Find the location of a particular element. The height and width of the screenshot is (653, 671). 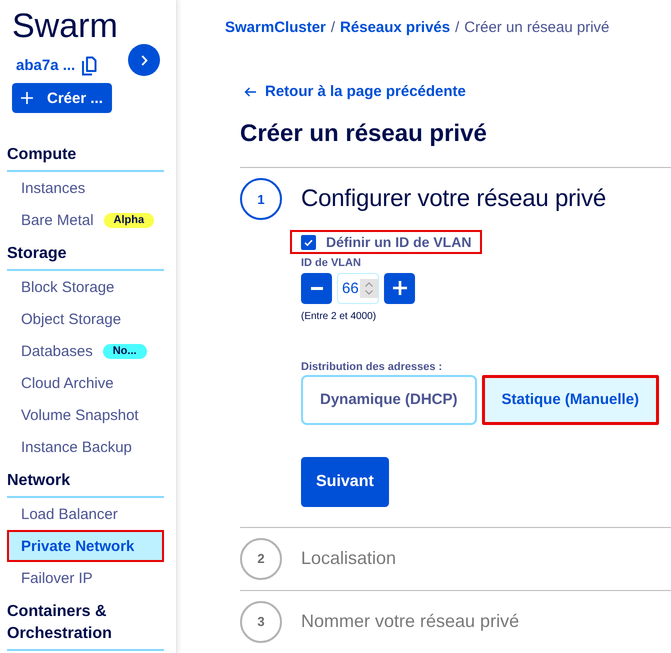

field-label: ID de VLAN is located at coordinates (331, 262).